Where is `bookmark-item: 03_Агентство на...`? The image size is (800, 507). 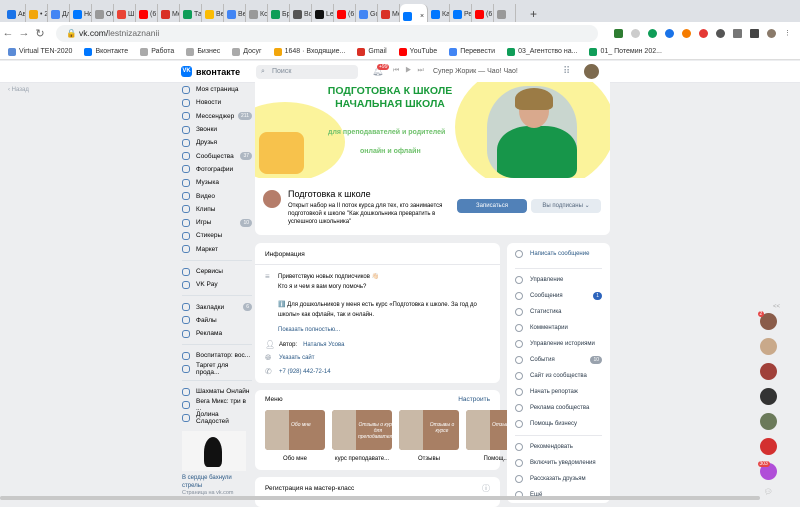 bookmark-item: 03_Агентство на... is located at coordinates (542, 51).